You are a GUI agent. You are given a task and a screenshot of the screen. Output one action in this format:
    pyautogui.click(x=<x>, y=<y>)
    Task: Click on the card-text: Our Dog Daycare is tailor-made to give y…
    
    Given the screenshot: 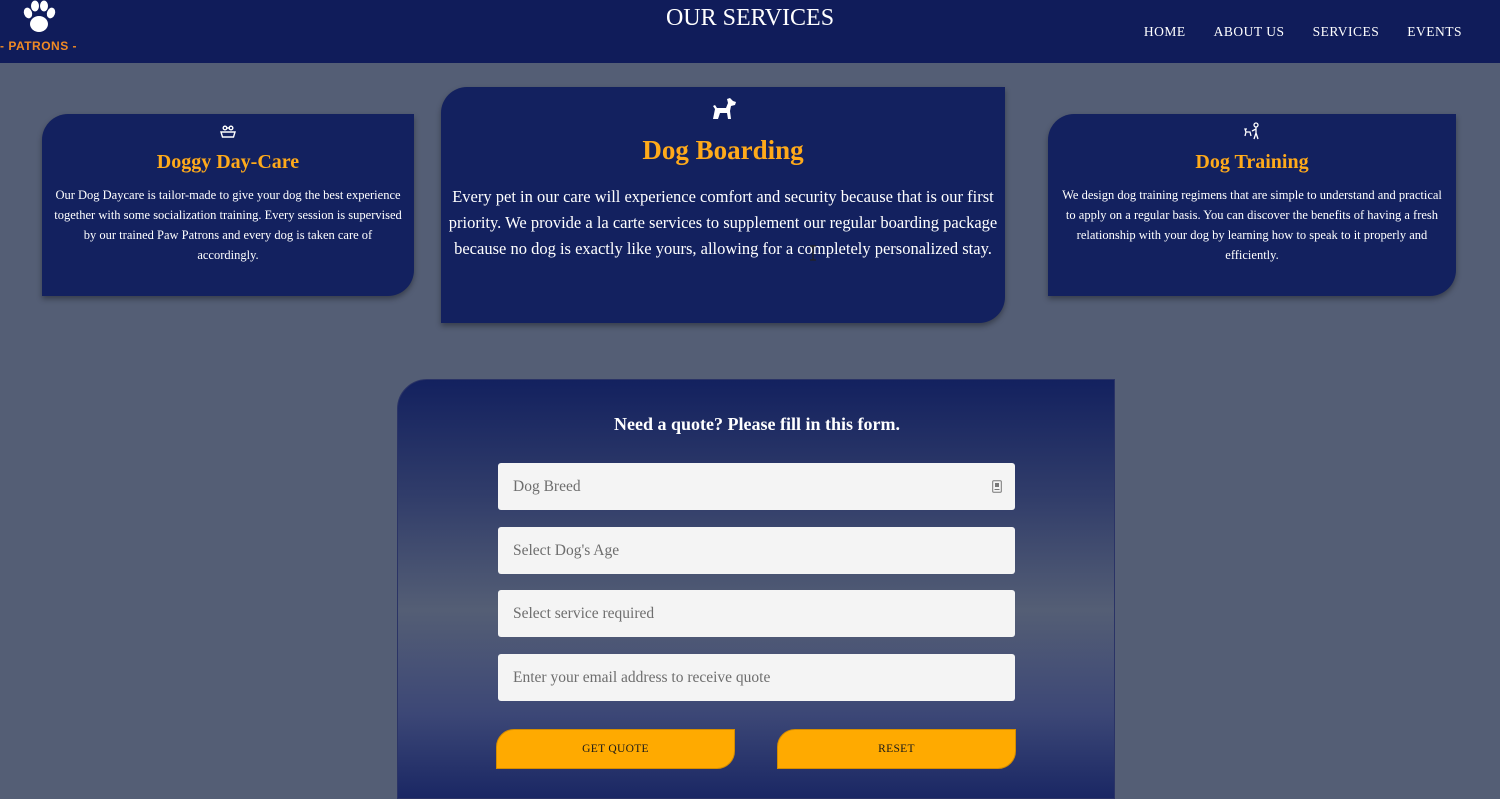 What is the action you would take?
    pyautogui.click(x=228, y=225)
    